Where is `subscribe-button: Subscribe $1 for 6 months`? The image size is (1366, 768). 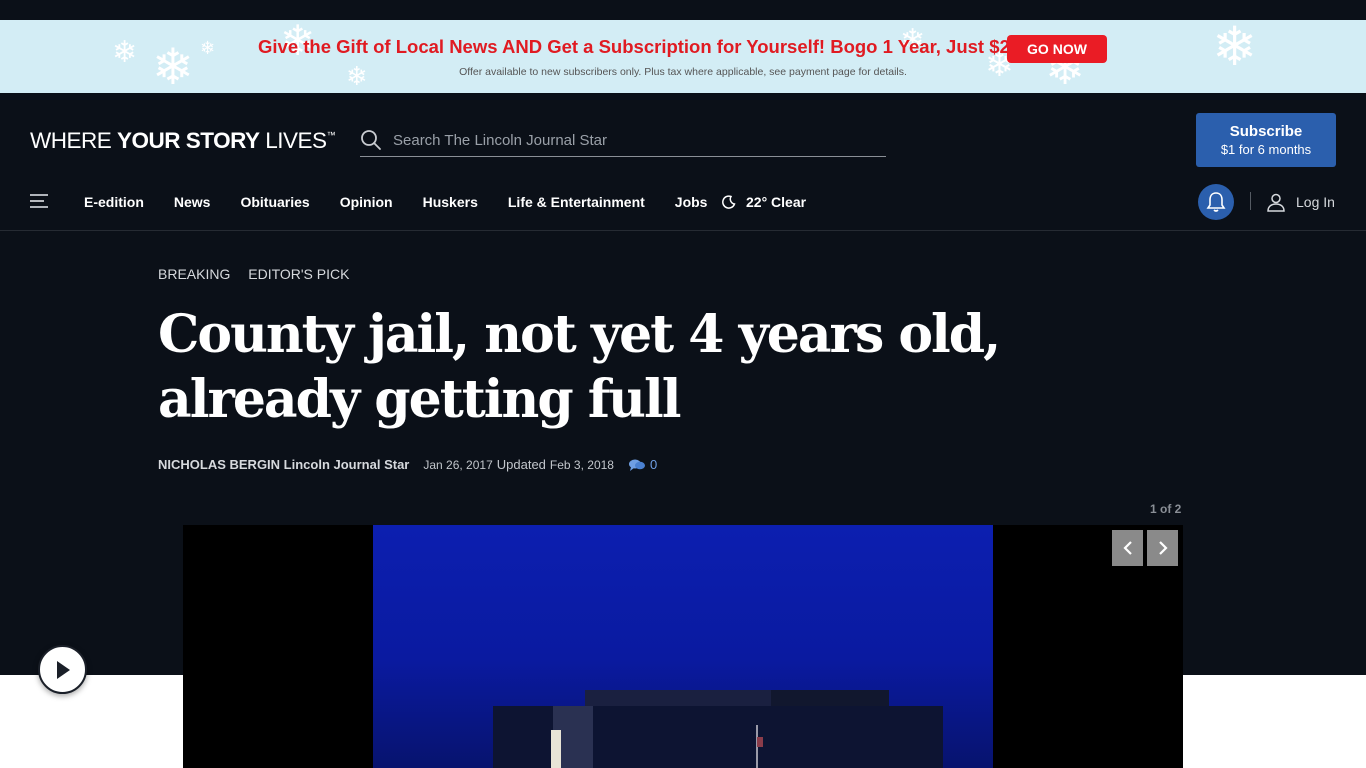
subscribe-button: Subscribe $1 for 6 months is located at coordinates (1266, 140).